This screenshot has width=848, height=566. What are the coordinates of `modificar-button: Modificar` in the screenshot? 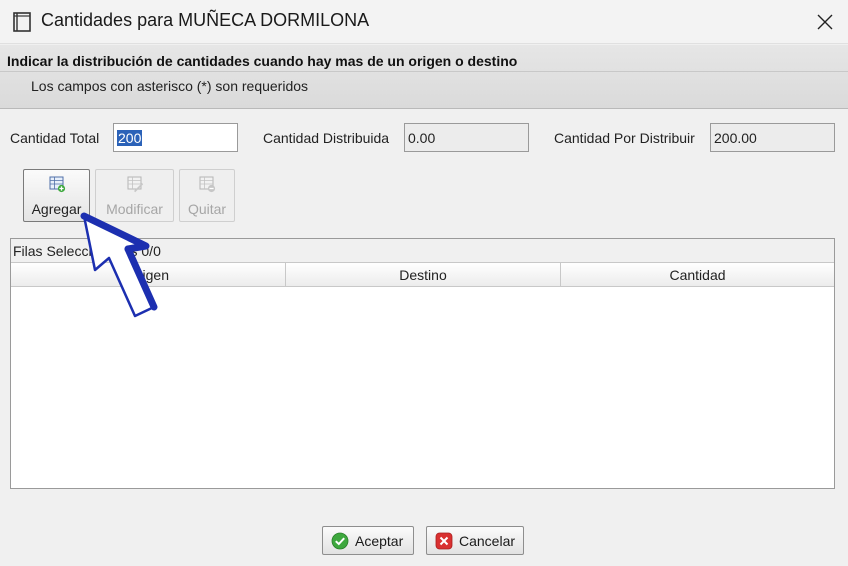 It's located at (134, 195).